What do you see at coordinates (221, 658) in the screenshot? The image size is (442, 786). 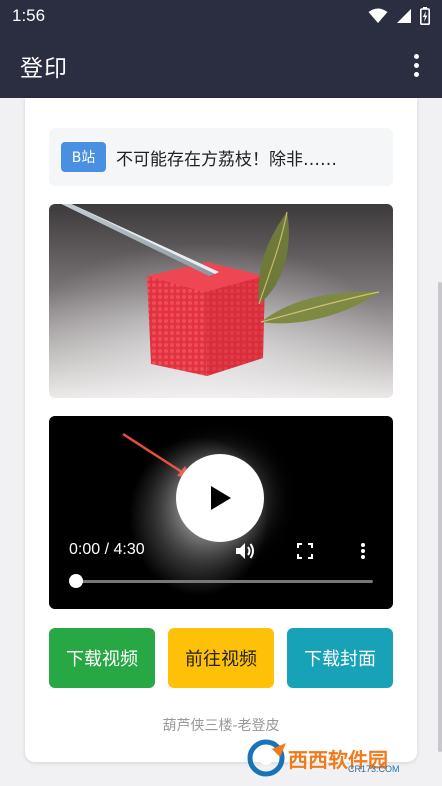 I see `goto-video-button: 前往视频` at bounding box center [221, 658].